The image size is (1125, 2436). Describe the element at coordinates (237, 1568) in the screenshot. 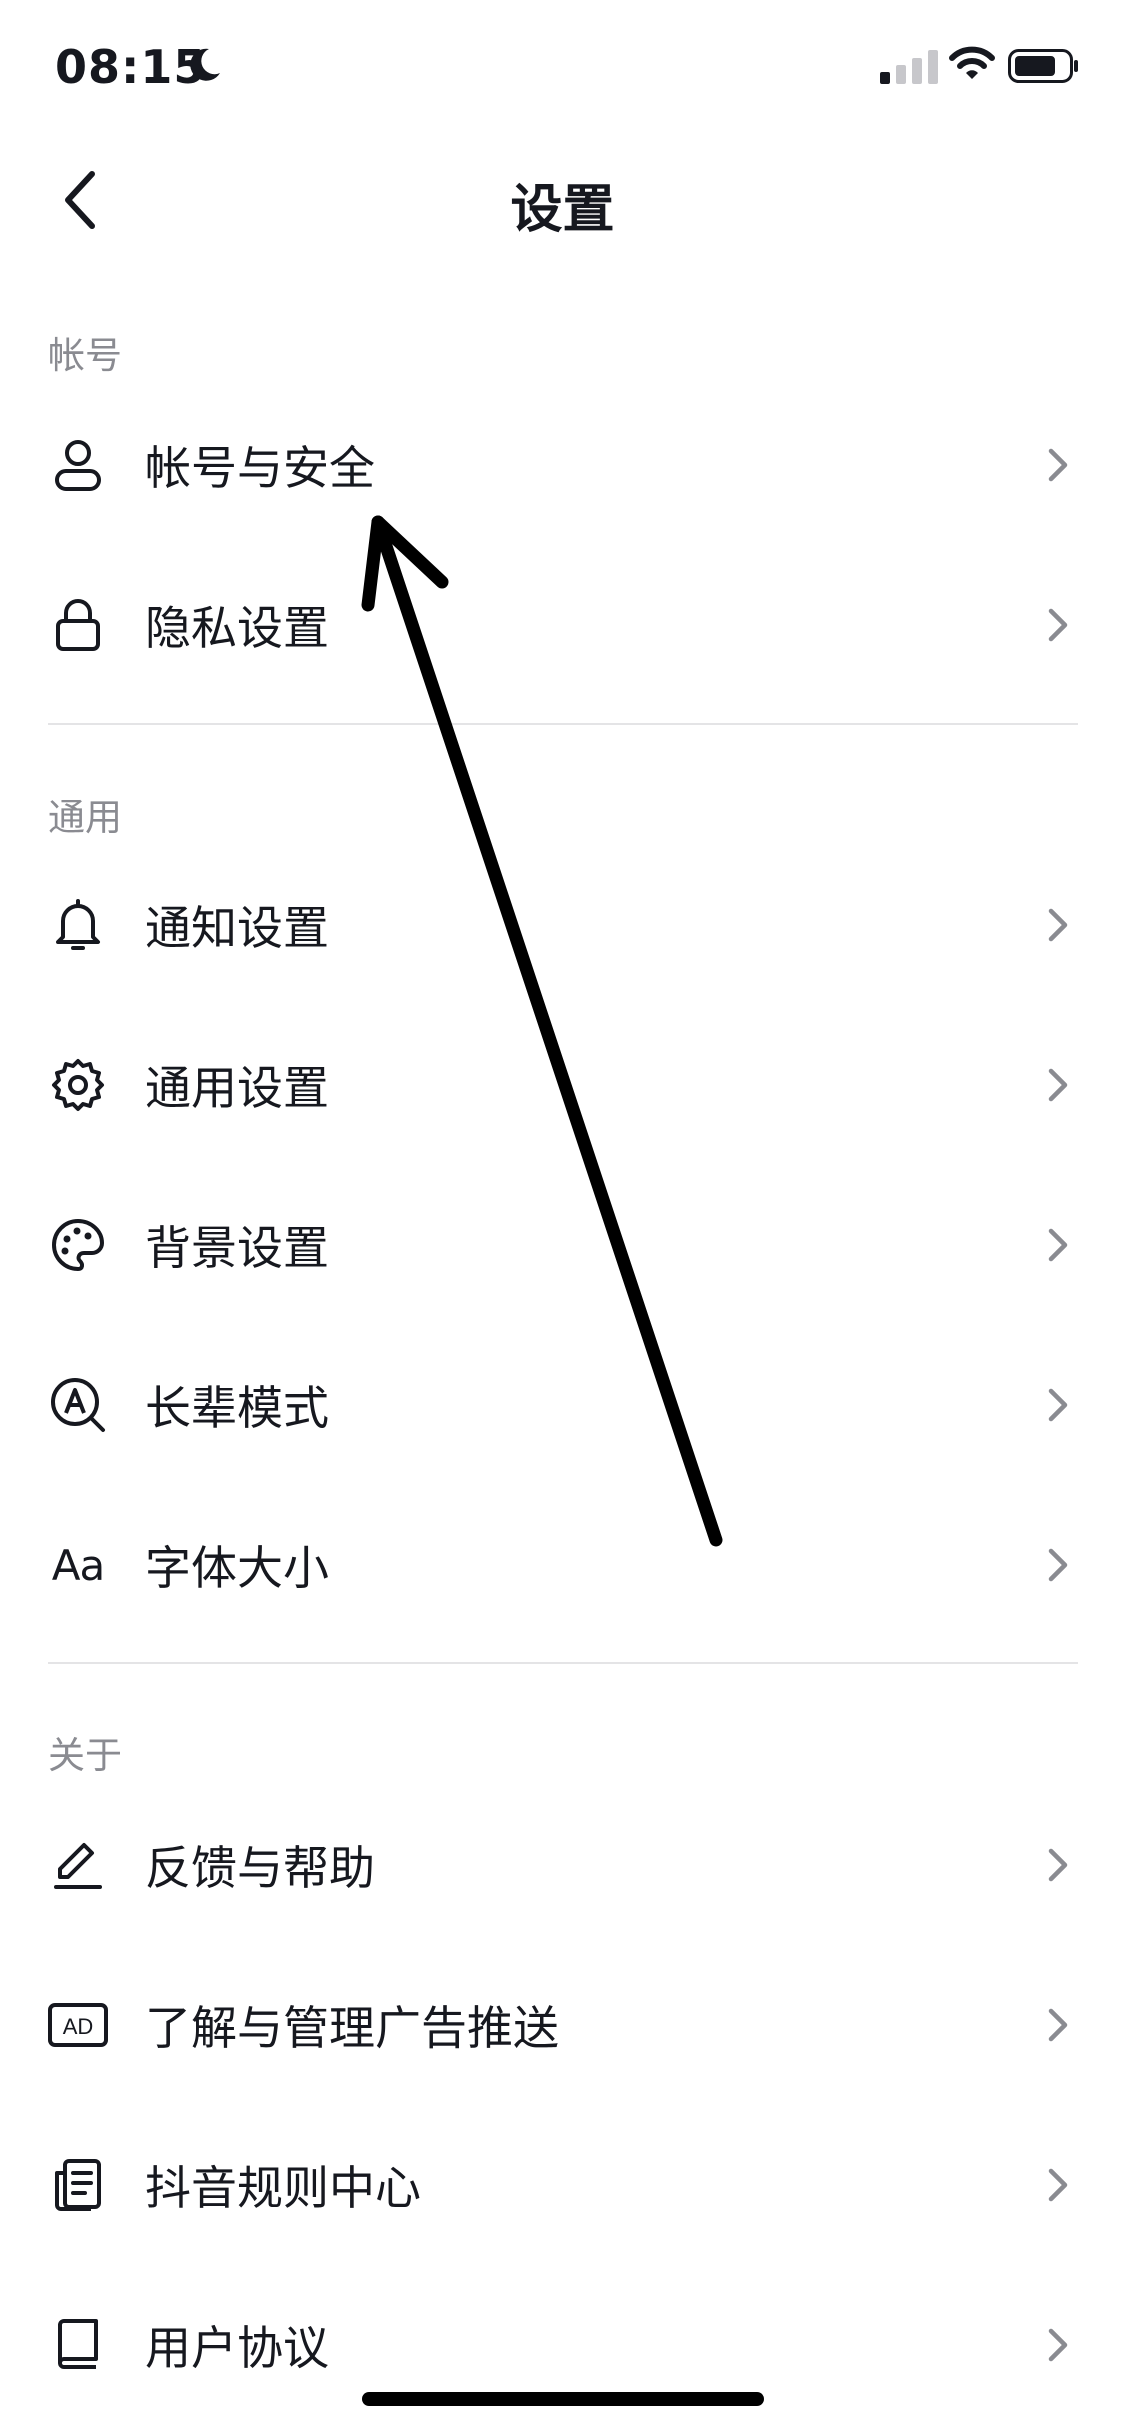

I see `menu-item-label: 字体大小` at that location.